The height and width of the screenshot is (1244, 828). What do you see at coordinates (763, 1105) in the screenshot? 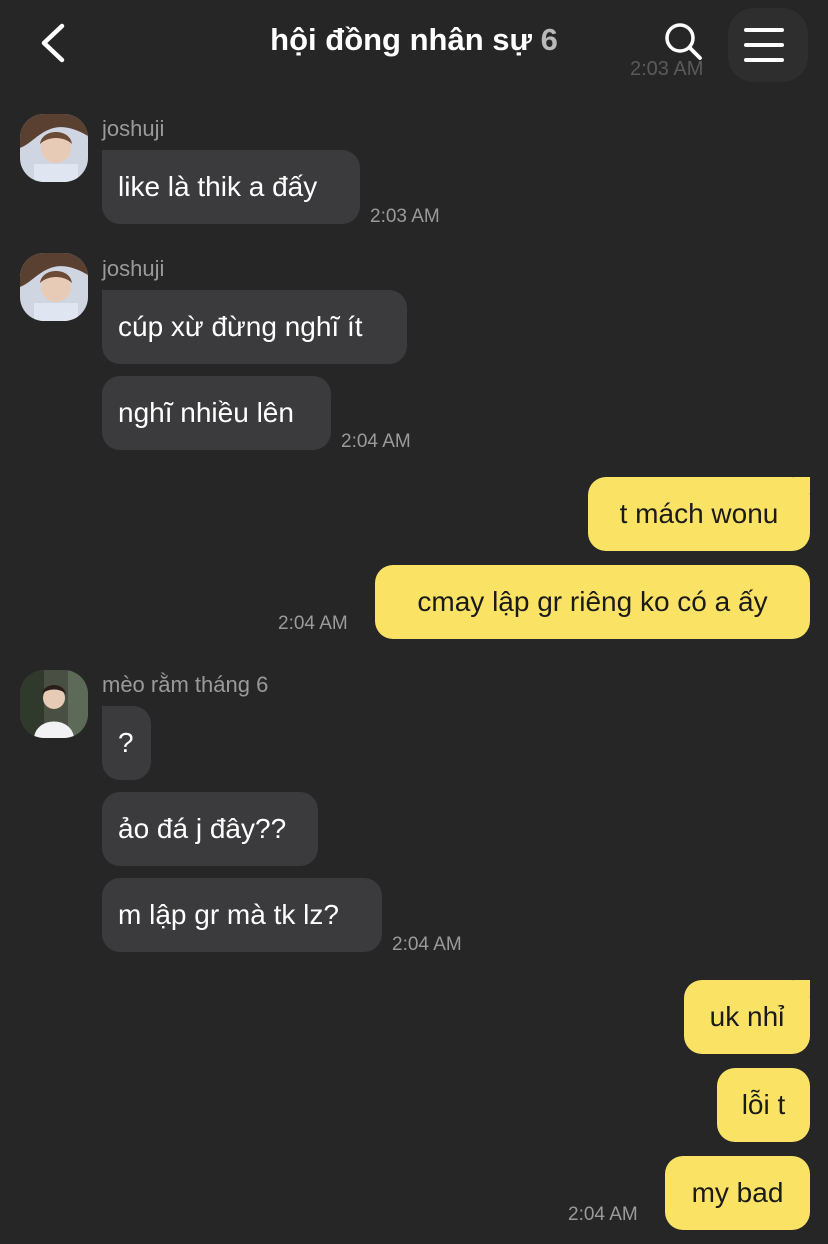
I see `message-bubble: lỗi t` at bounding box center [763, 1105].